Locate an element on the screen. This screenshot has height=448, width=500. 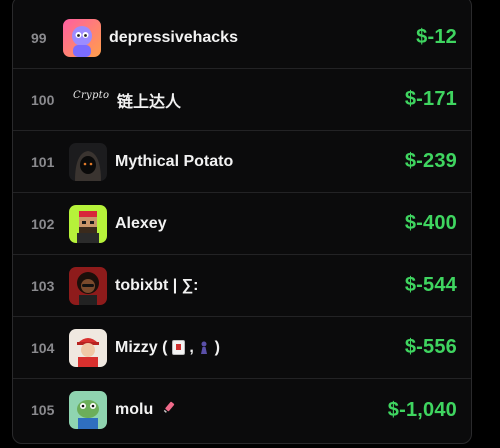
rank: 100 is located at coordinates (43, 99).